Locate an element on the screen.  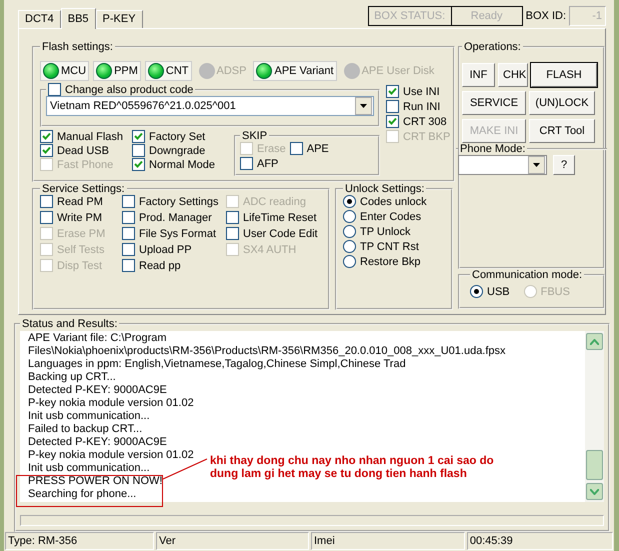
checkbox-label: Self Tests is located at coordinates (80, 250).